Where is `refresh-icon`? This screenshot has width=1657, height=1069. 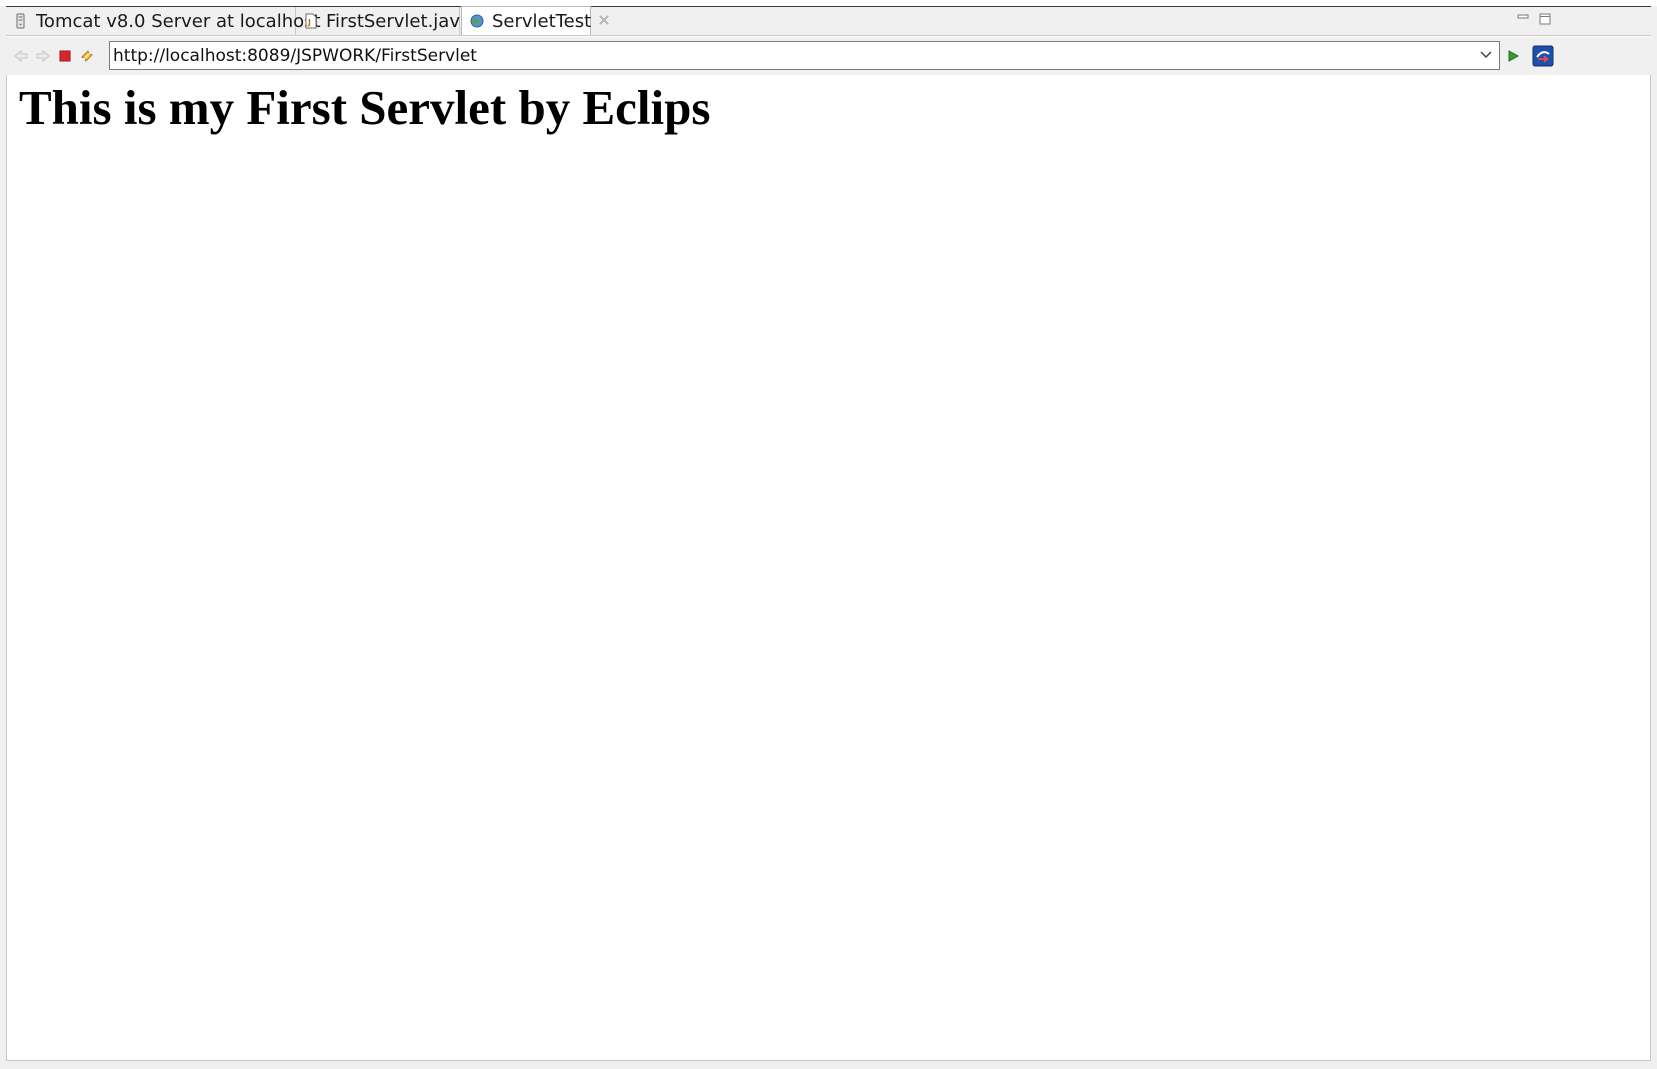 refresh-icon is located at coordinates (87, 56).